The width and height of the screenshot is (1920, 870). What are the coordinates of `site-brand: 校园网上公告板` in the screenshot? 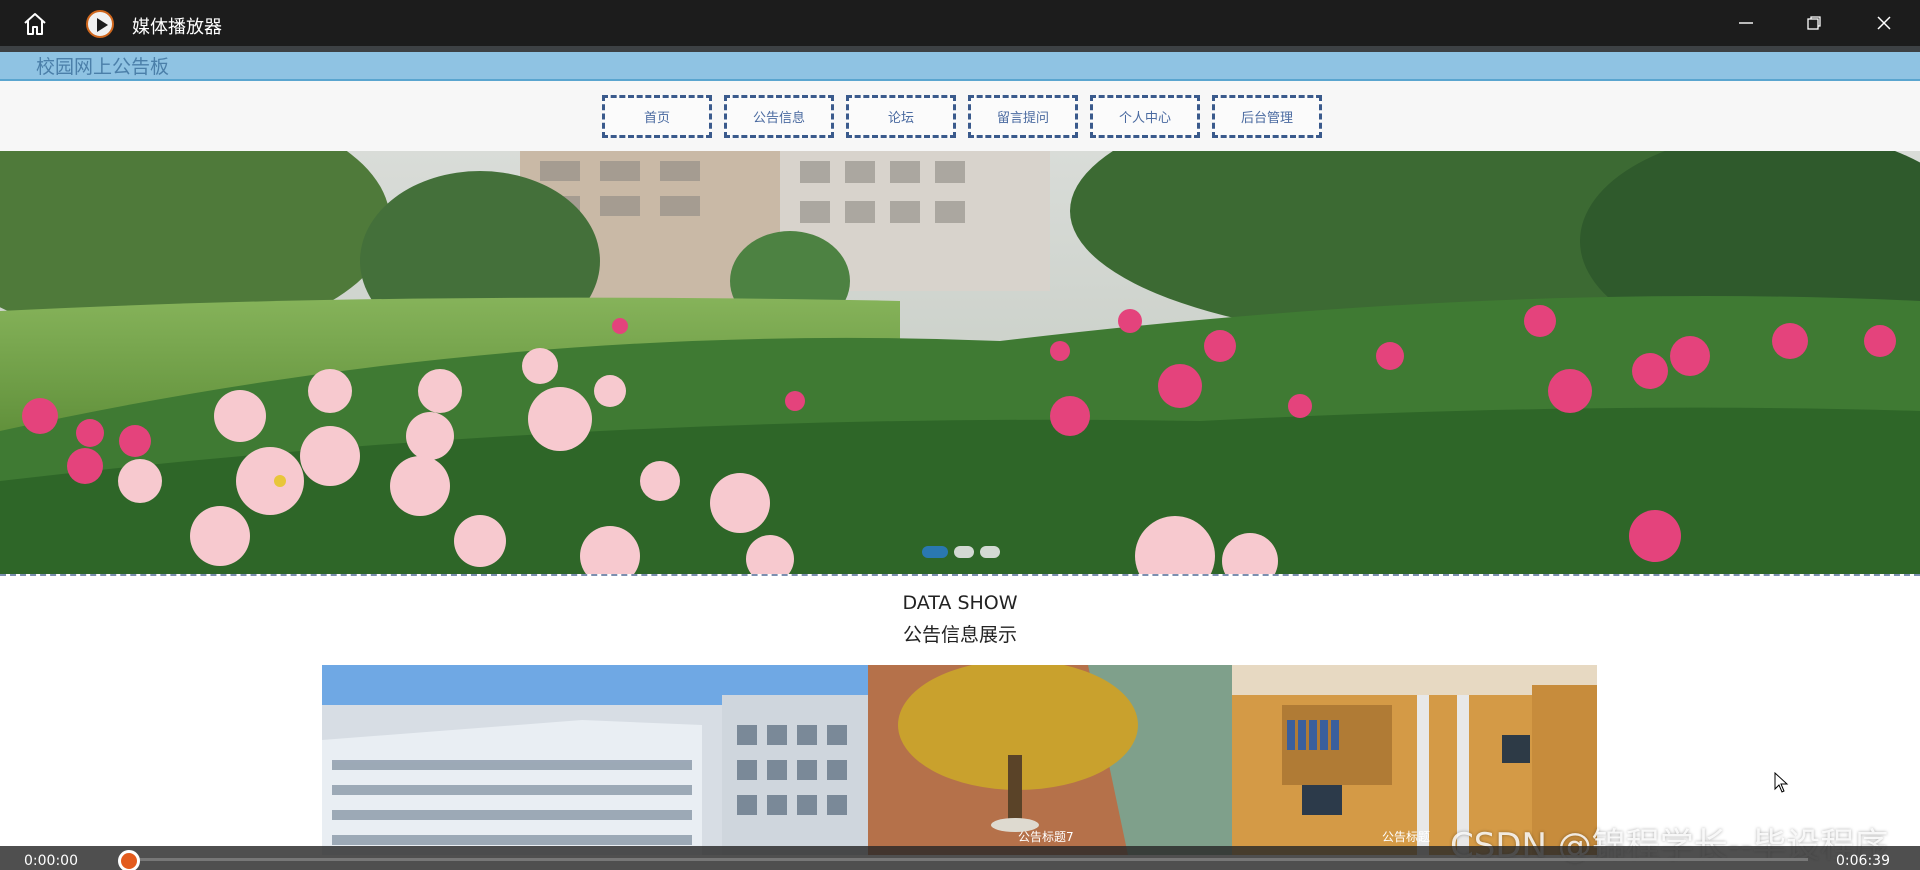 It's located at (102, 65).